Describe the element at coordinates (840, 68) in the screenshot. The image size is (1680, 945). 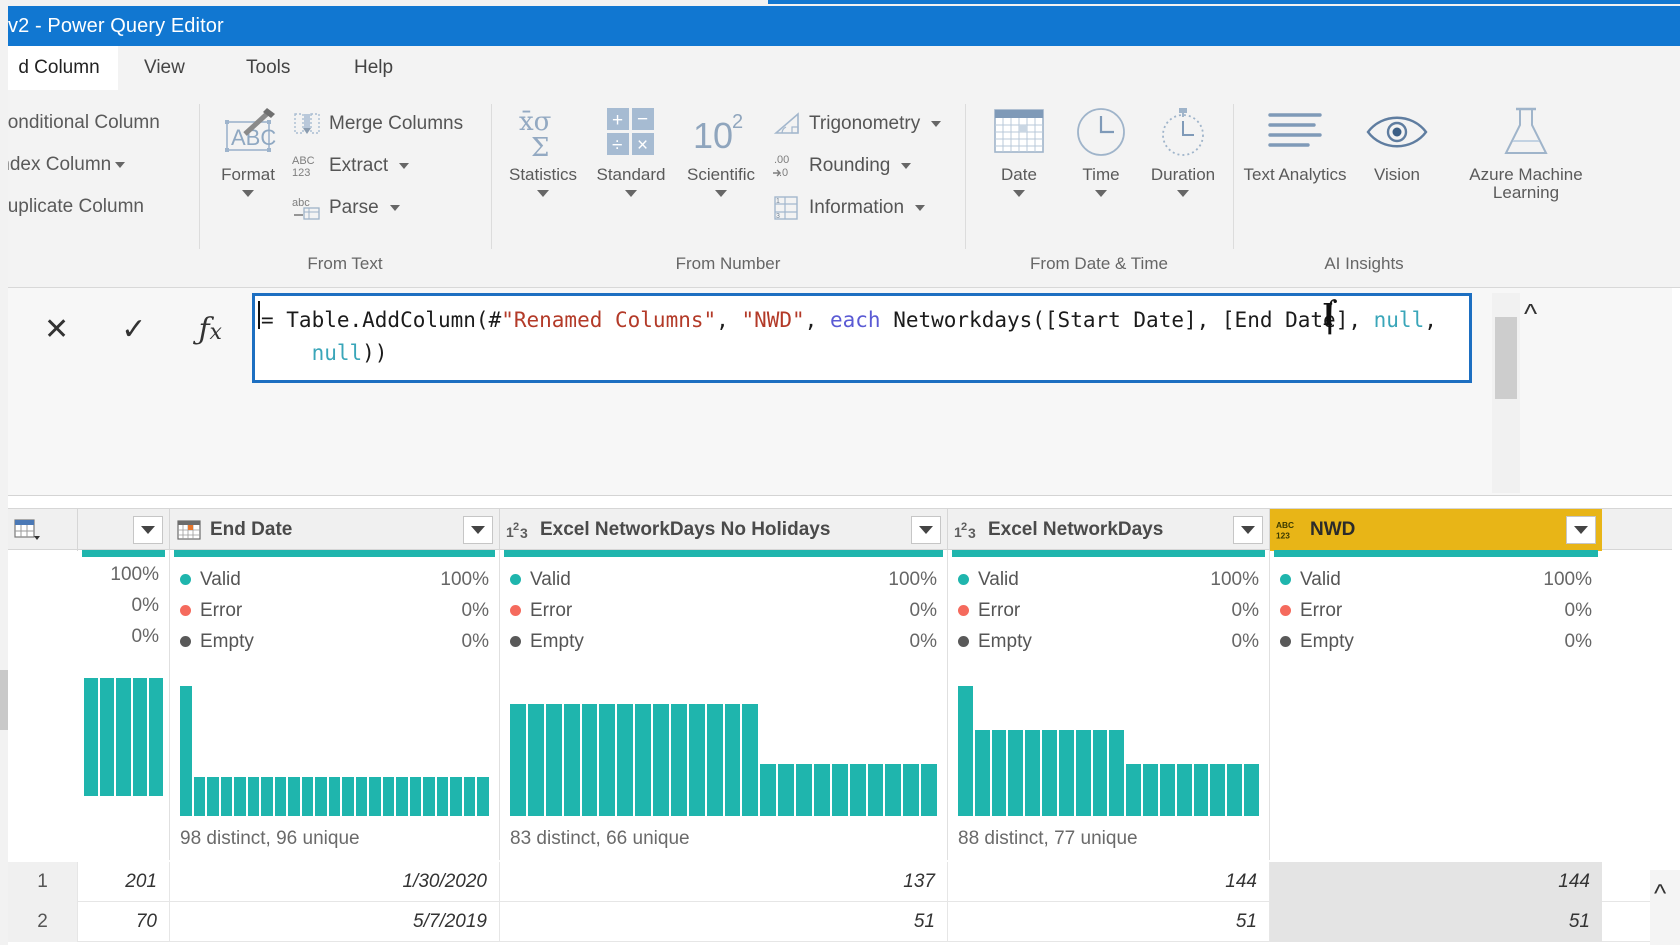
I see `menu-bar: d Column View Tools Help` at that location.